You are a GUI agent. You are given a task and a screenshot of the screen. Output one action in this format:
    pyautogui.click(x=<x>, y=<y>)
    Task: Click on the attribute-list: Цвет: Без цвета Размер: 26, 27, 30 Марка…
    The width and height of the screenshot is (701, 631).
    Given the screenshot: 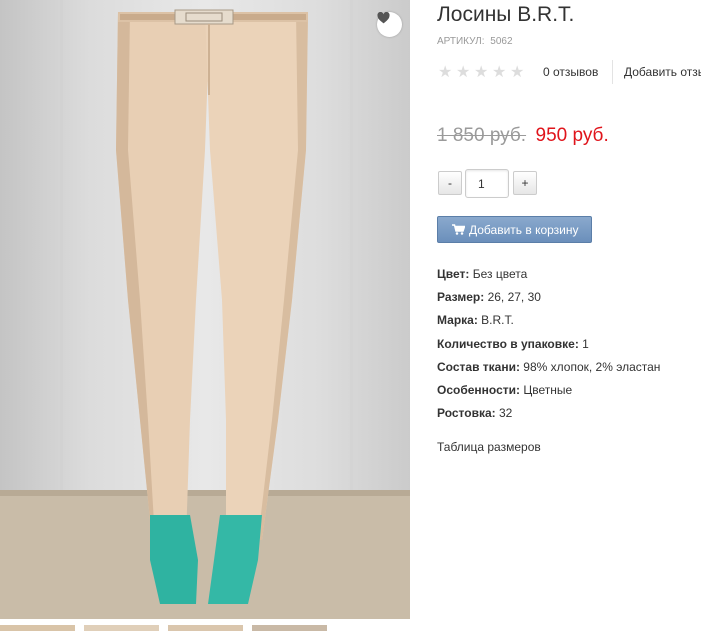 What is the action you would take?
    pyautogui.click(x=548, y=348)
    